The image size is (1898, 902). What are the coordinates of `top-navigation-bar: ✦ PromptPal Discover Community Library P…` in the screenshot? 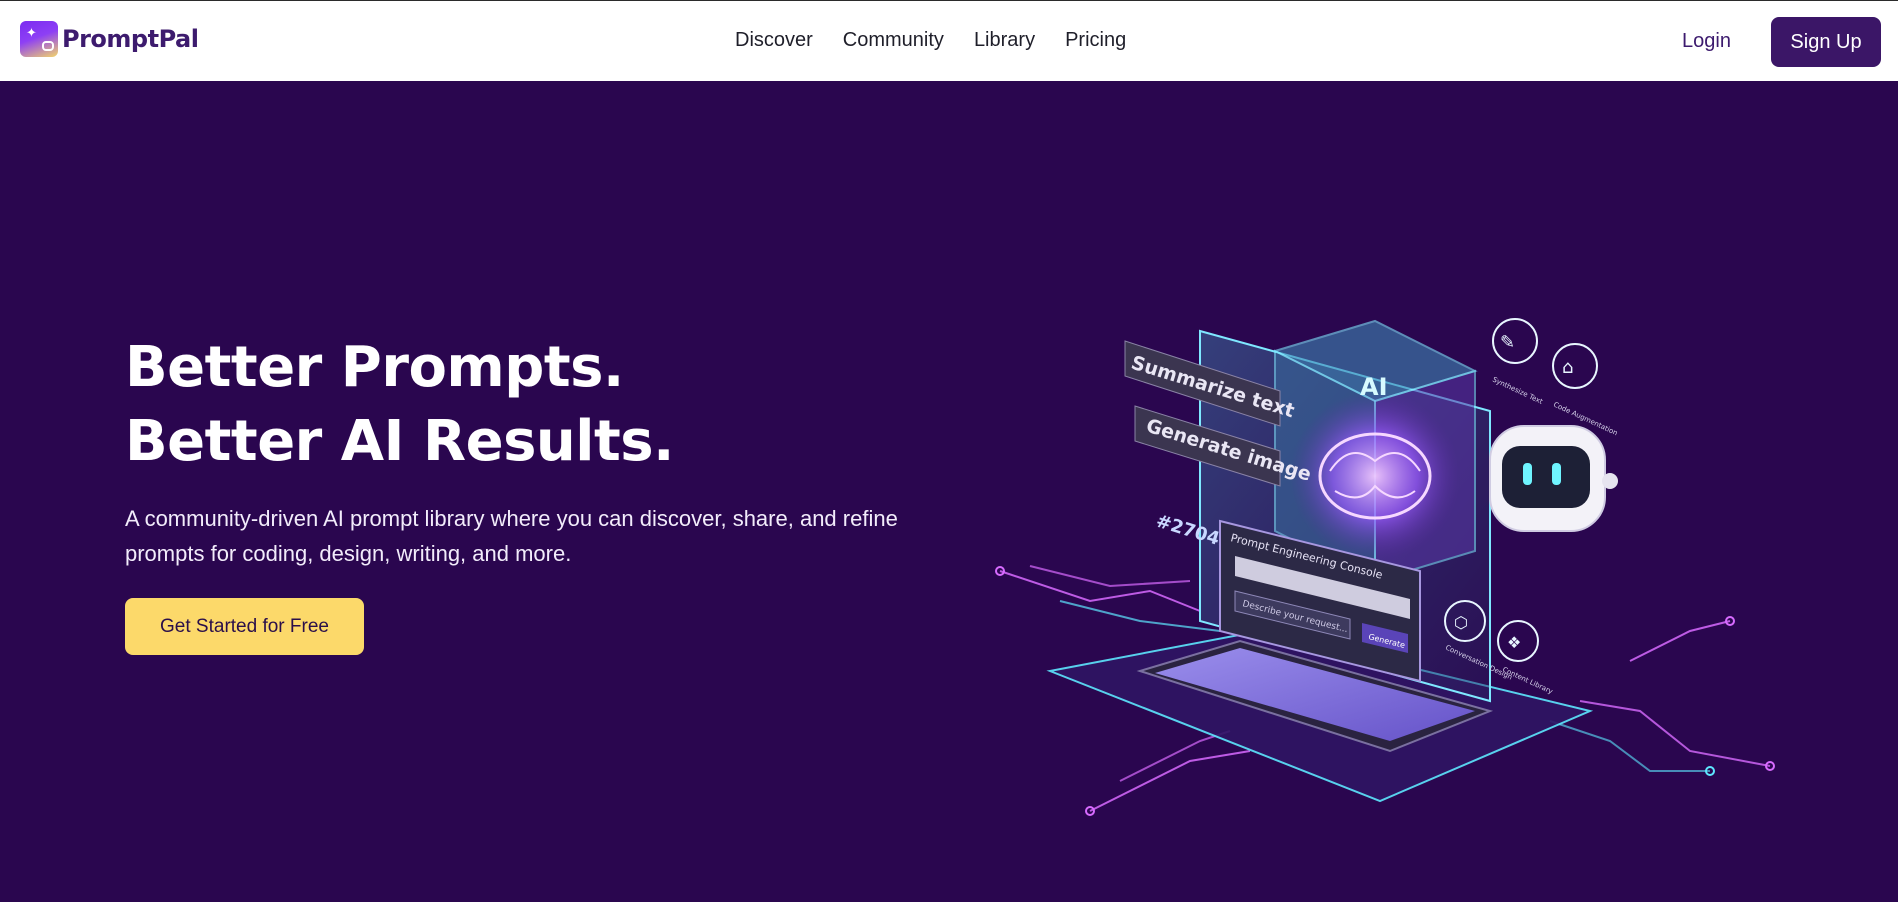 It's located at (949, 40).